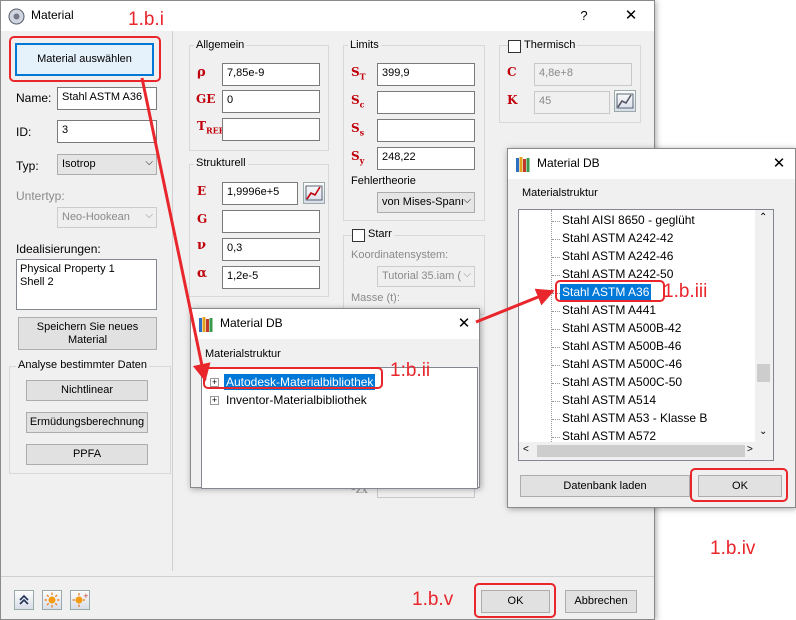 The image size is (796, 620). What do you see at coordinates (146, 19) in the screenshot?
I see `annotation-1bi: 1.b.i` at bounding box center [146, 19].